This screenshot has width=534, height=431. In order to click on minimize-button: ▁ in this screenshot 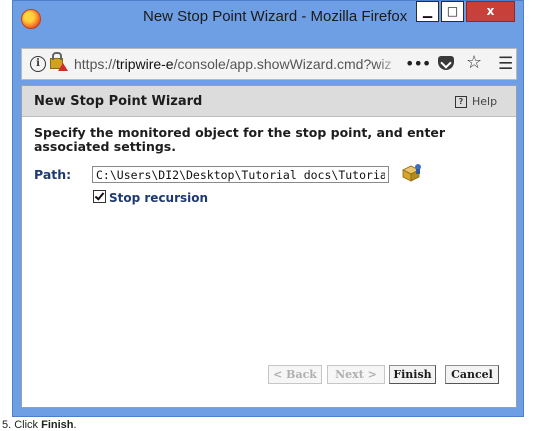, I will do `click(427, 11)`.